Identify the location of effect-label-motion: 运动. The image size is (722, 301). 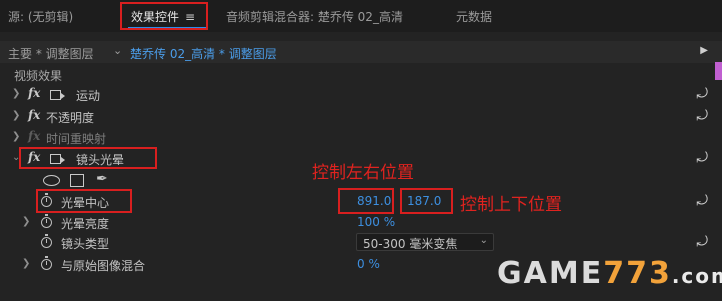
(88, 96).